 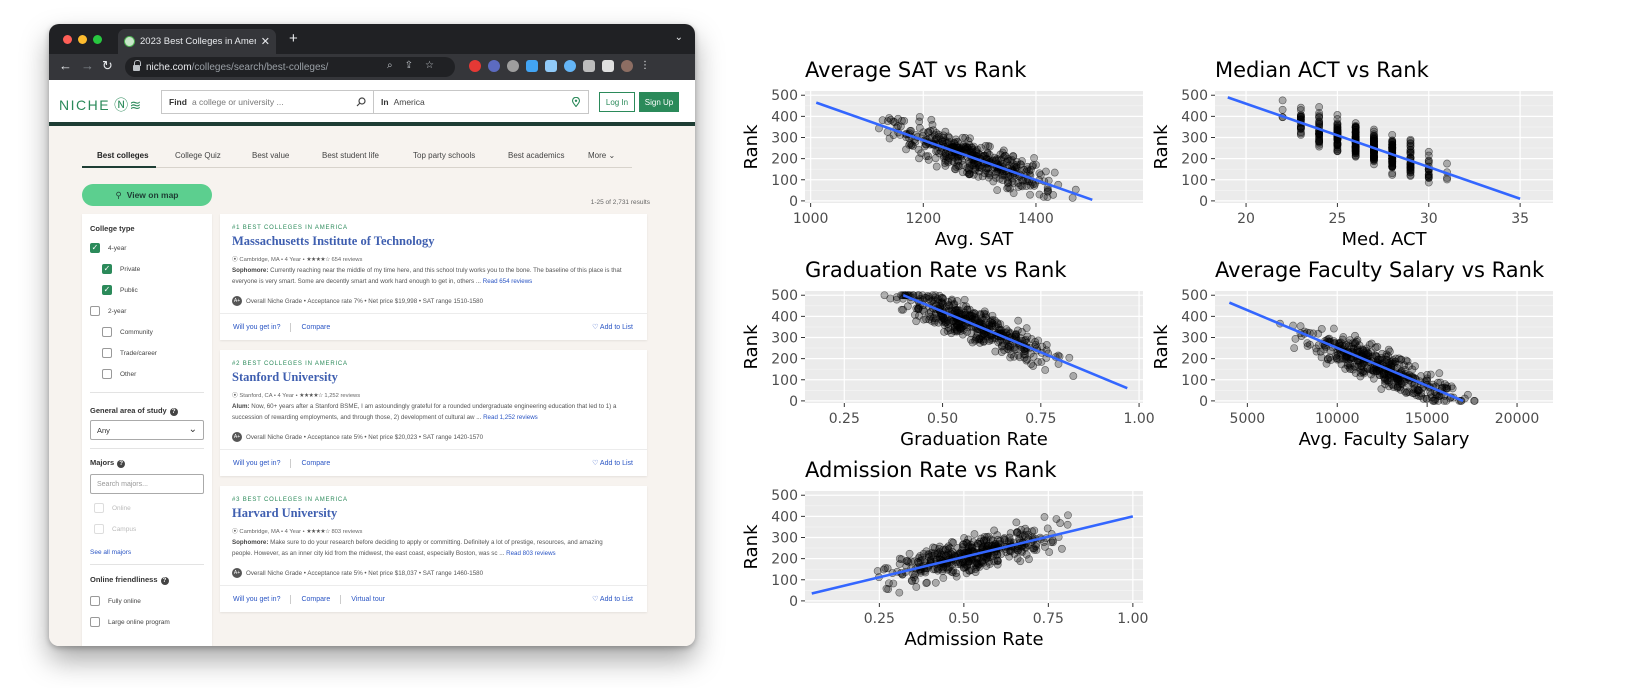 I want to click on niche-logo: NICHE Ⓝ≋, so click(x=101, y=105).